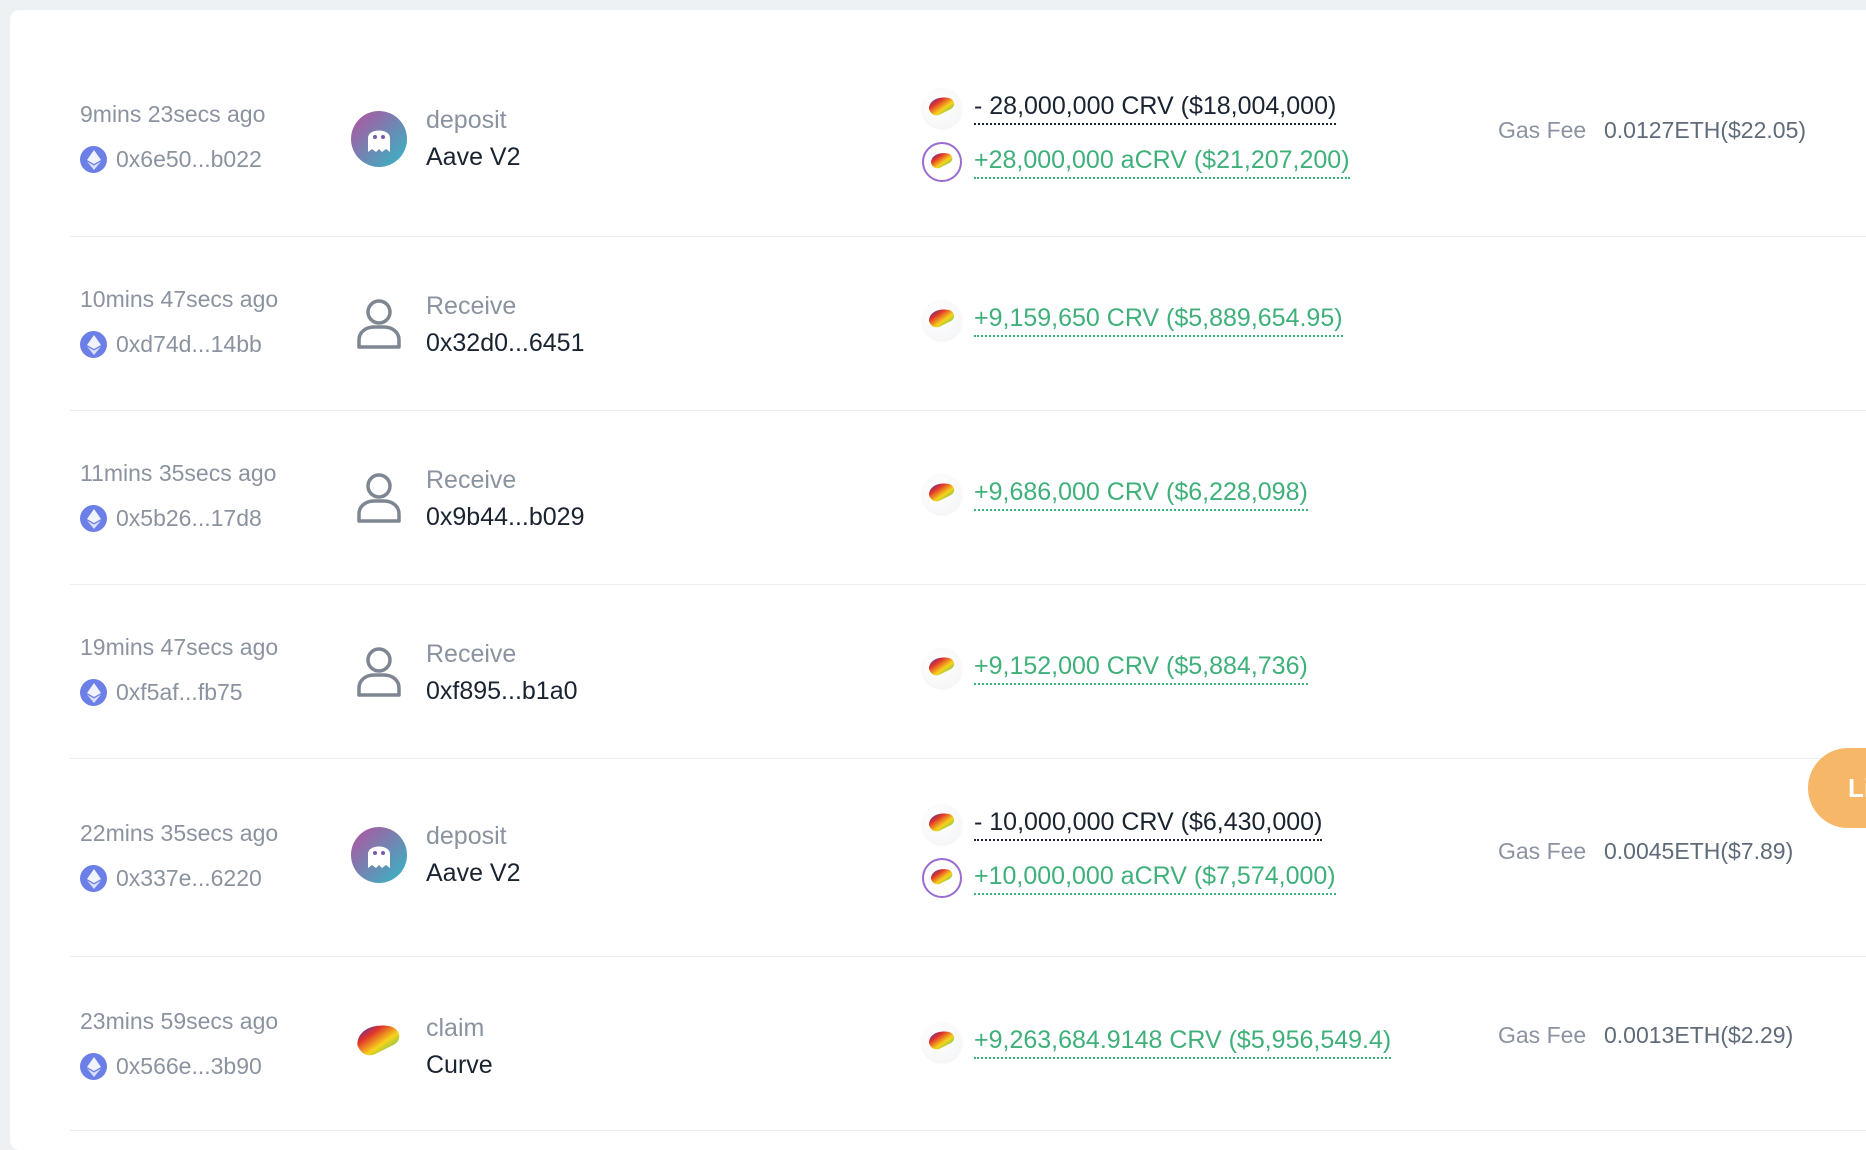 This screenshot has height=1150, width=1866. Describe the element at coordinates (189, 518) in the screenshot. I see `transaction-hash: 0x5b26...17d8` at that location.